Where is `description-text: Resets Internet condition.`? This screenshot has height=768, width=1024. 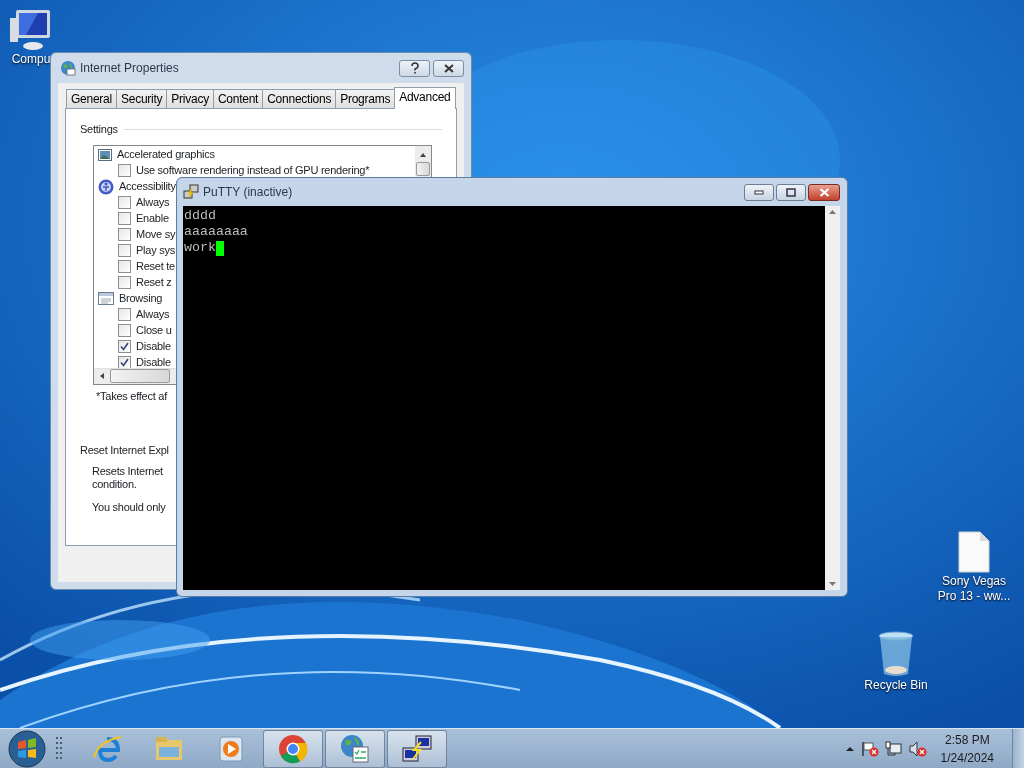
description-text: Resets Internet condition. is located at coordinates (128, 477).